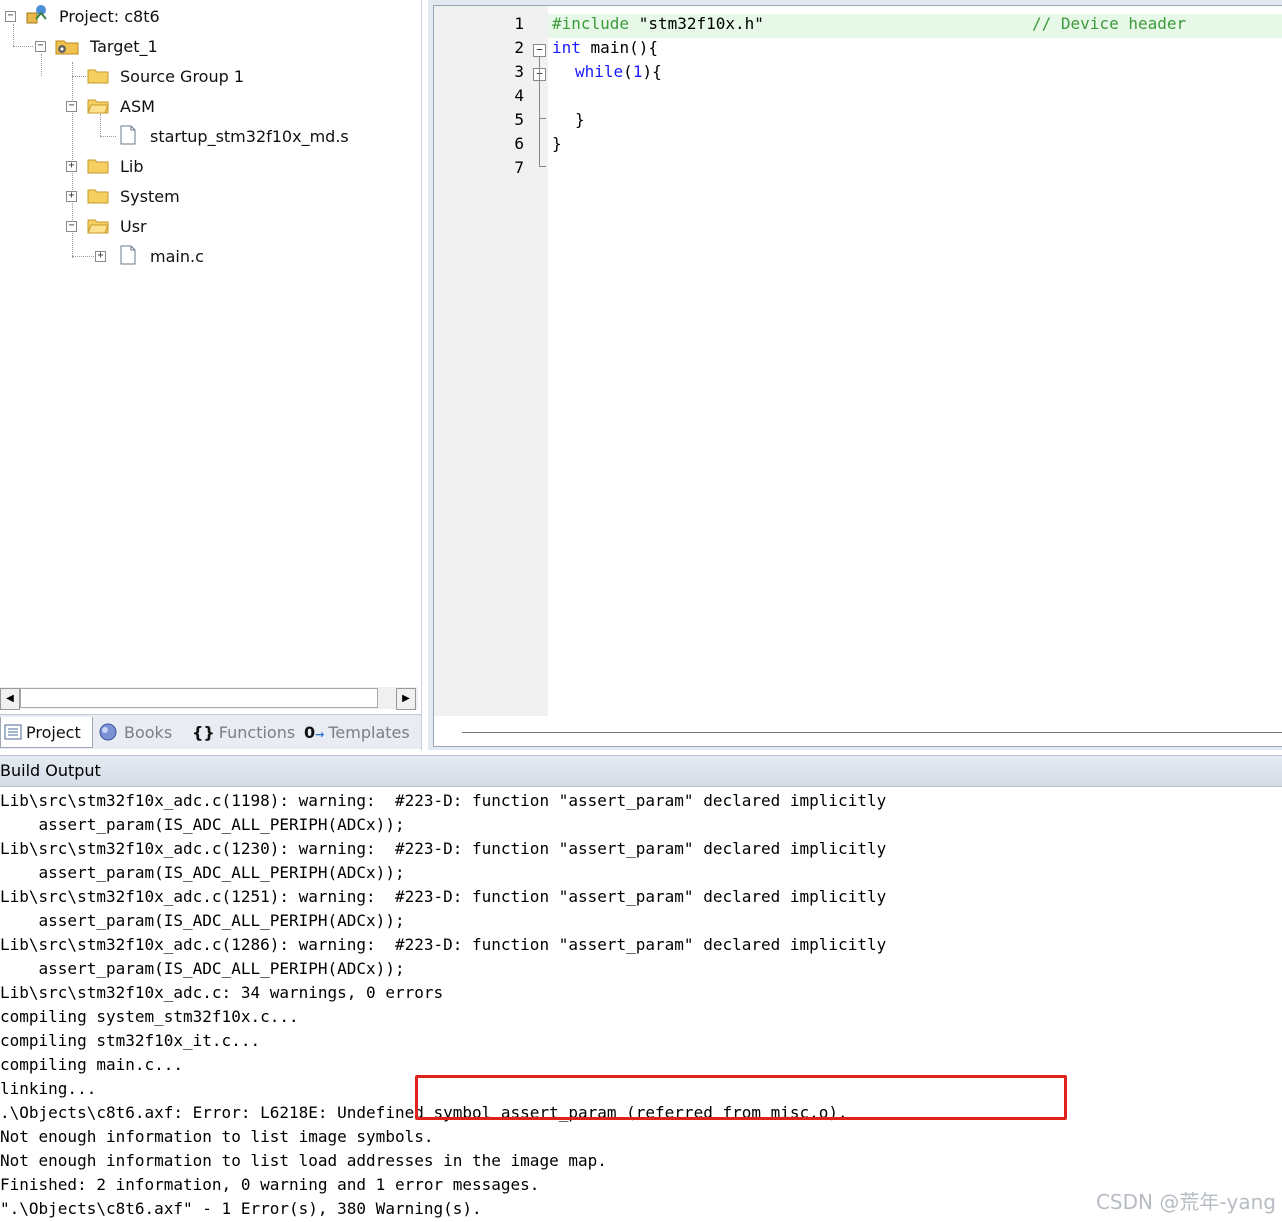  I want to click on scroll-right-icon: ▶, so click(406, 699).